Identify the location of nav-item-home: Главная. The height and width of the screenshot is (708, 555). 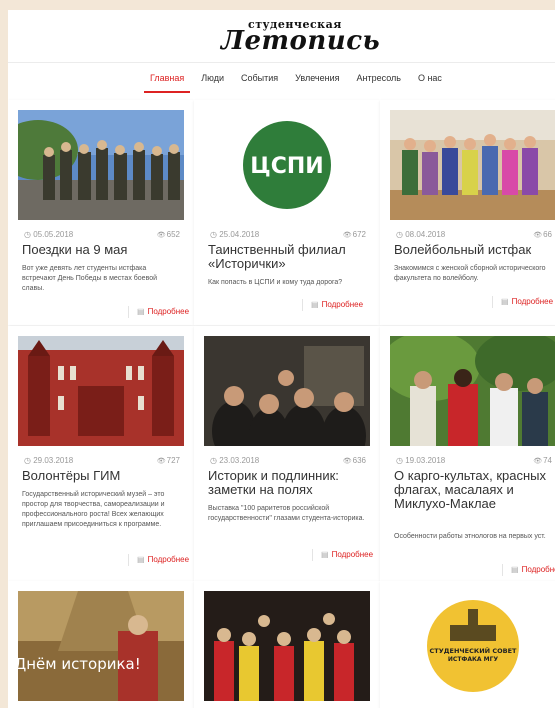
(167, 83).